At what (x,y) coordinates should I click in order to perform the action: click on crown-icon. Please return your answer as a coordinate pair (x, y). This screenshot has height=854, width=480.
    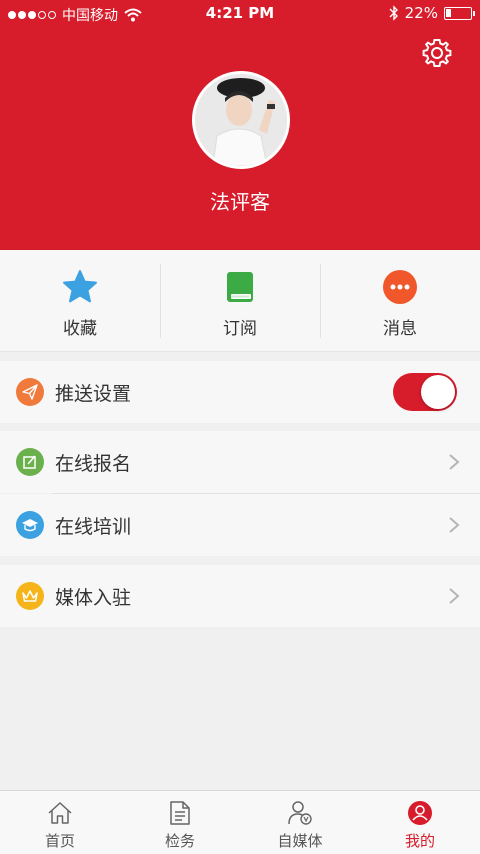
    Looking at the image, I should click on (30, 596).